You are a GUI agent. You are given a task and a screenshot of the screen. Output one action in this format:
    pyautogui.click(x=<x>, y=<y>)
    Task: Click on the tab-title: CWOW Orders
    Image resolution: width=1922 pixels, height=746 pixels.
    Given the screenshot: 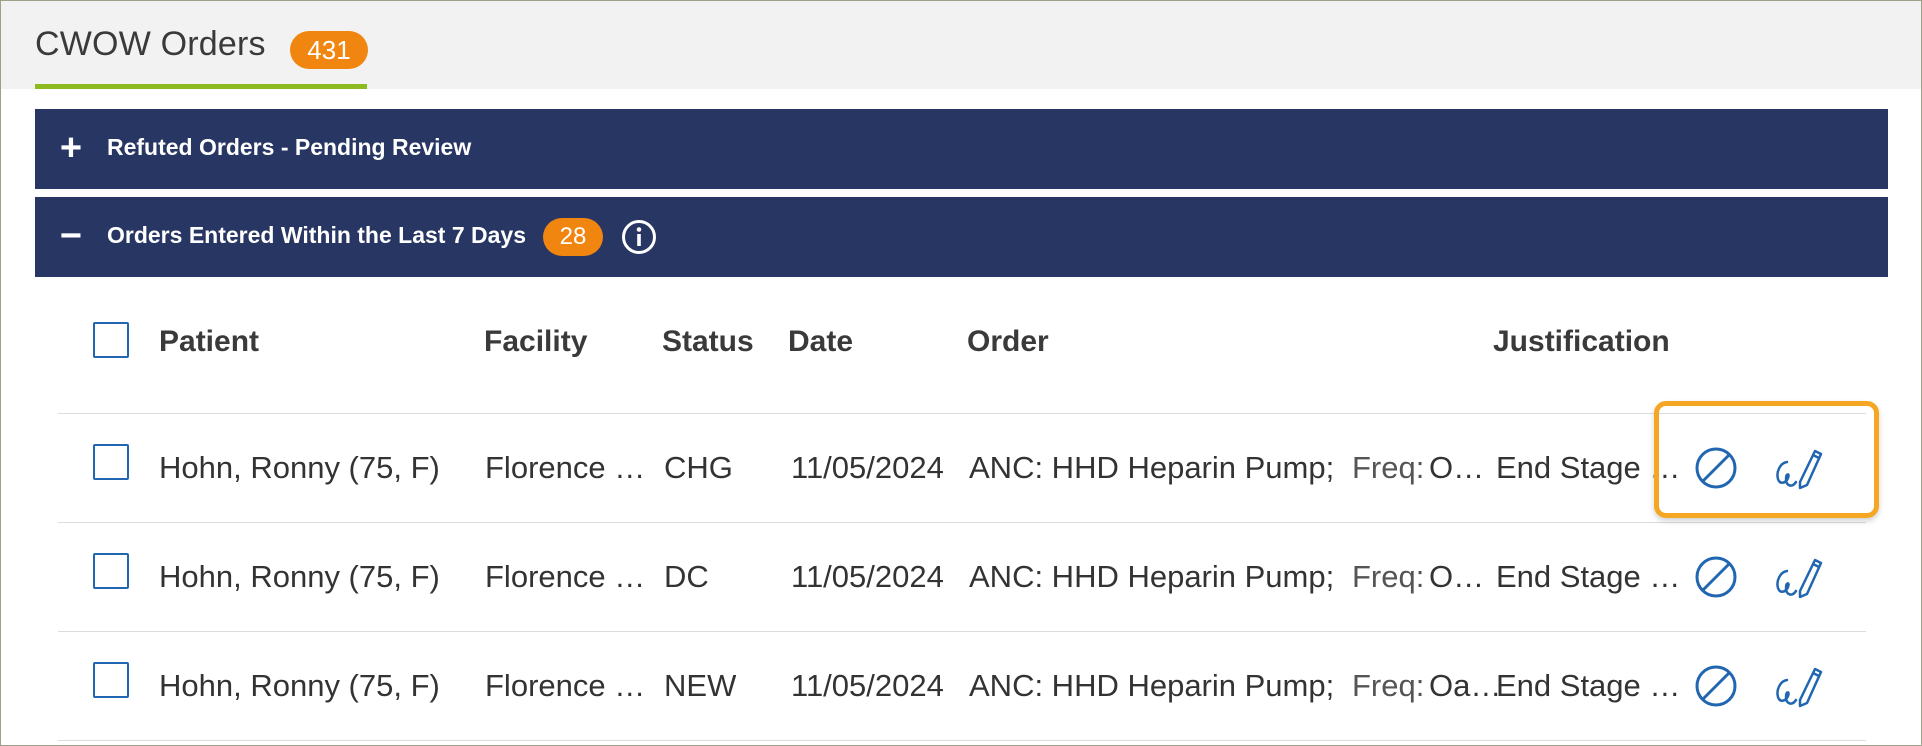 What is the action you would take?
    pyautogui.click(x=150, y=44)
    